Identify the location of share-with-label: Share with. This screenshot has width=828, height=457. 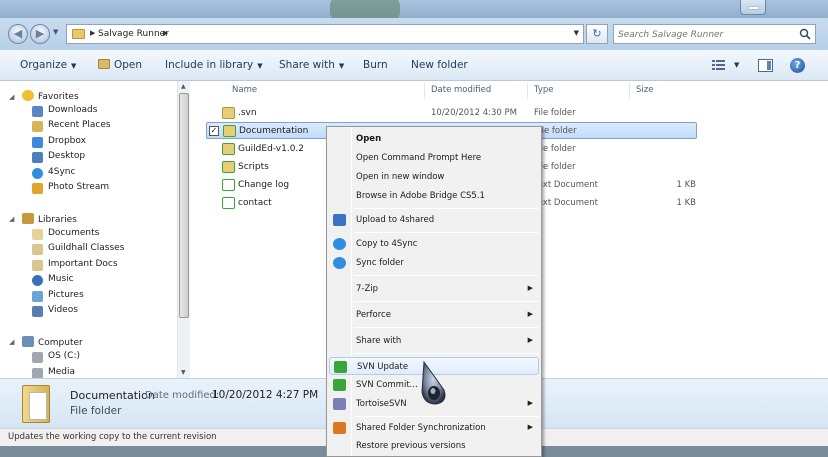
(307, 65).